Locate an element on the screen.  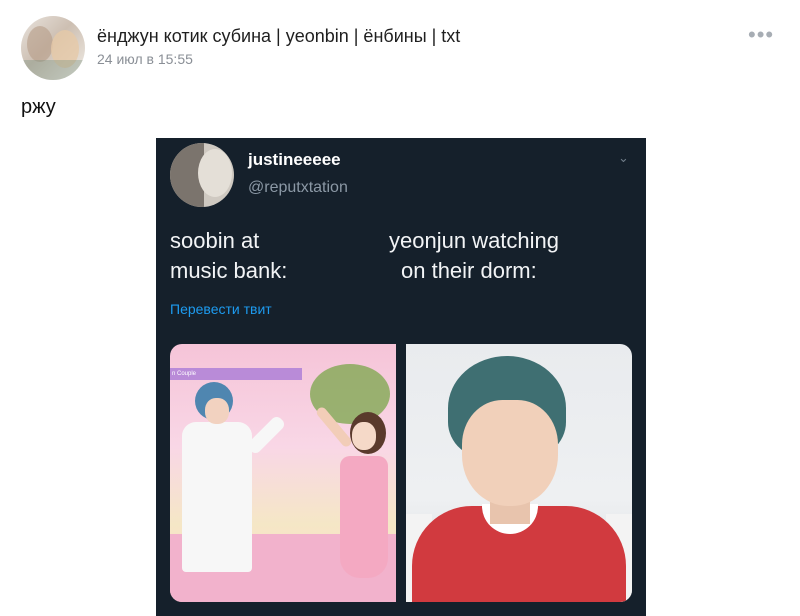
group-avatar is located at coordinates (53, 48).